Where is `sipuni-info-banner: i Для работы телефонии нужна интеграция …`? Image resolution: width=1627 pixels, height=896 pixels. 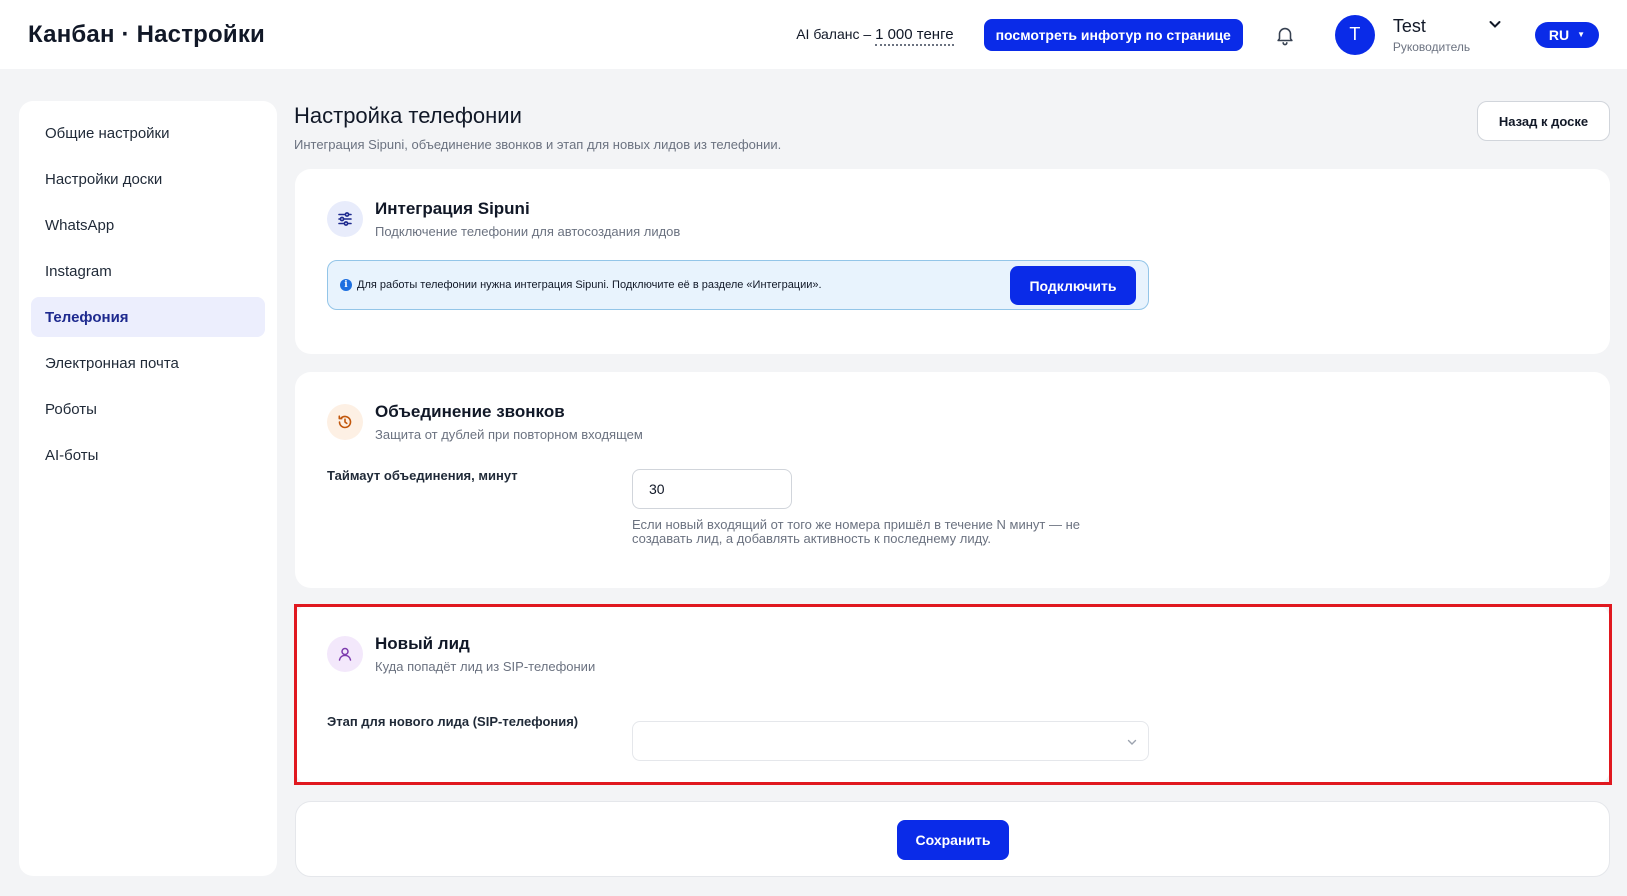
sipuni-info-banner: i Для работы телефонии нужна интеграция … is located at coordinates (738, 285).